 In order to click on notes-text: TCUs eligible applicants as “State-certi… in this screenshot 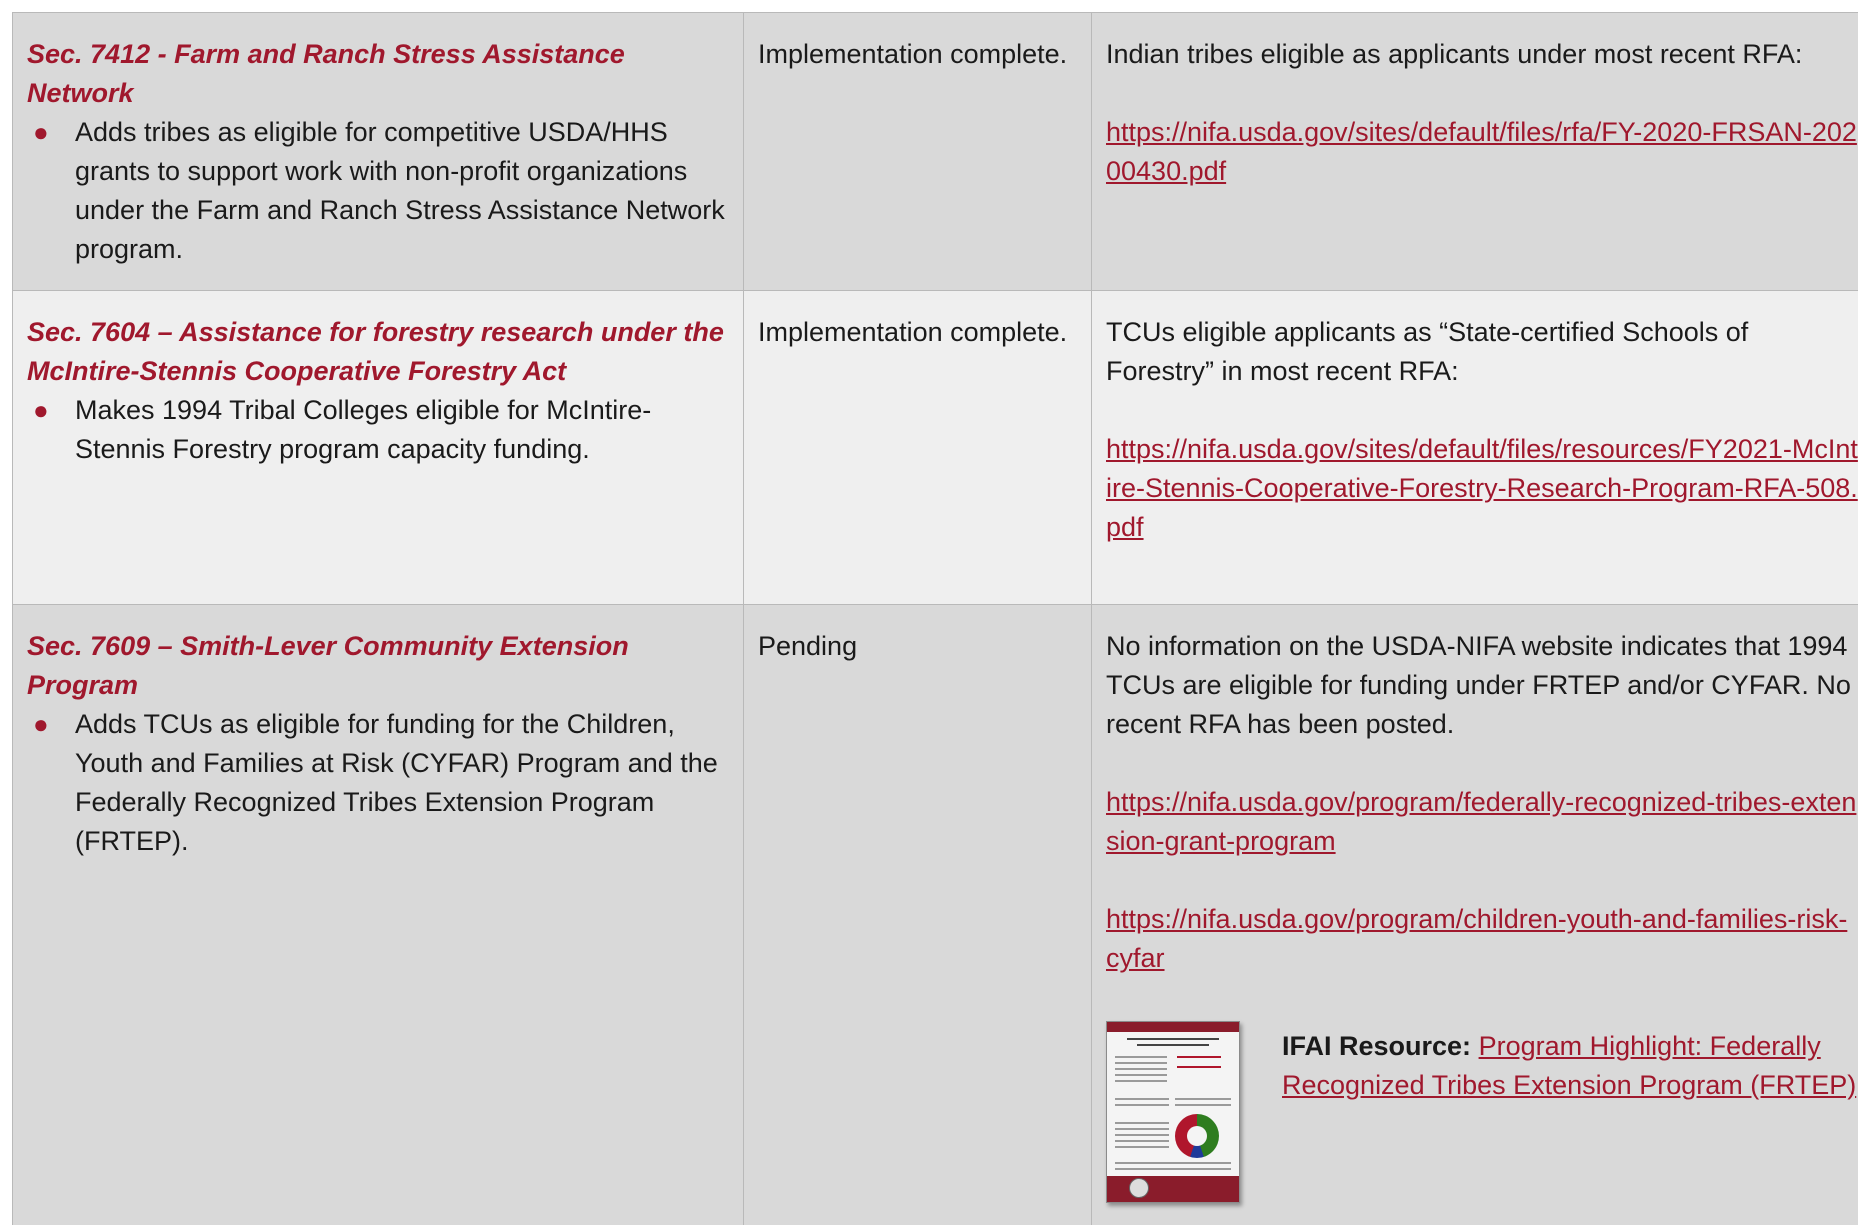, I will do `click(1427, 351)`.